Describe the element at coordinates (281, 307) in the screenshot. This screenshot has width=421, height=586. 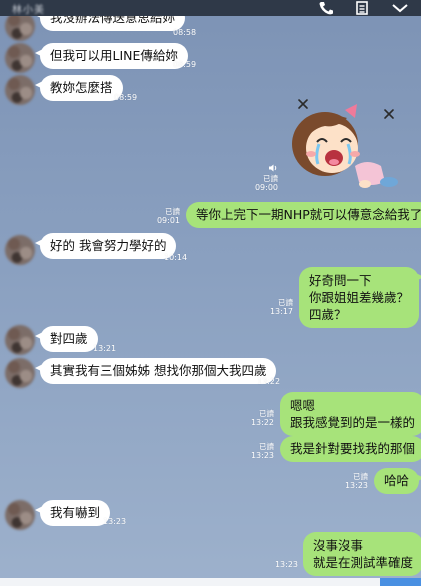
I see `message-meta: 已讀 13:17` at that location.